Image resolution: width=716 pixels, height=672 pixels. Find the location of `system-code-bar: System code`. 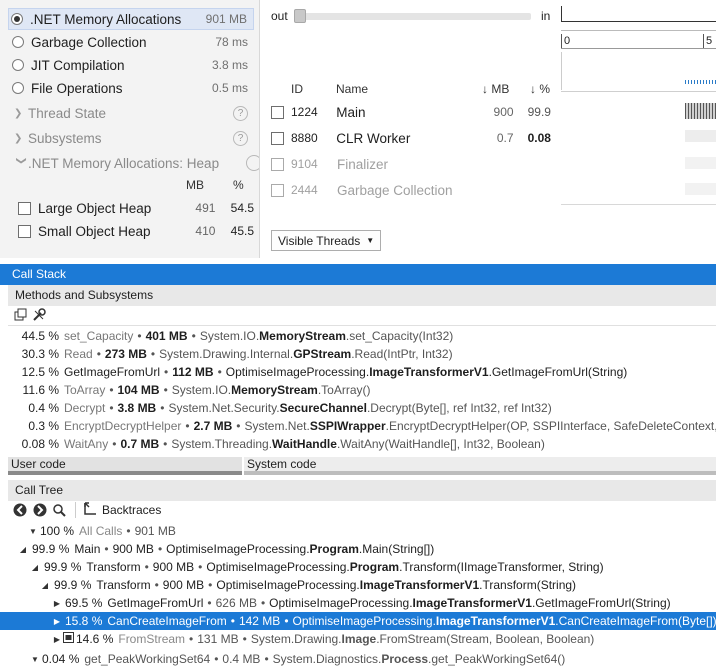

system-code-bar: System code is located at coordinates (480, 466).